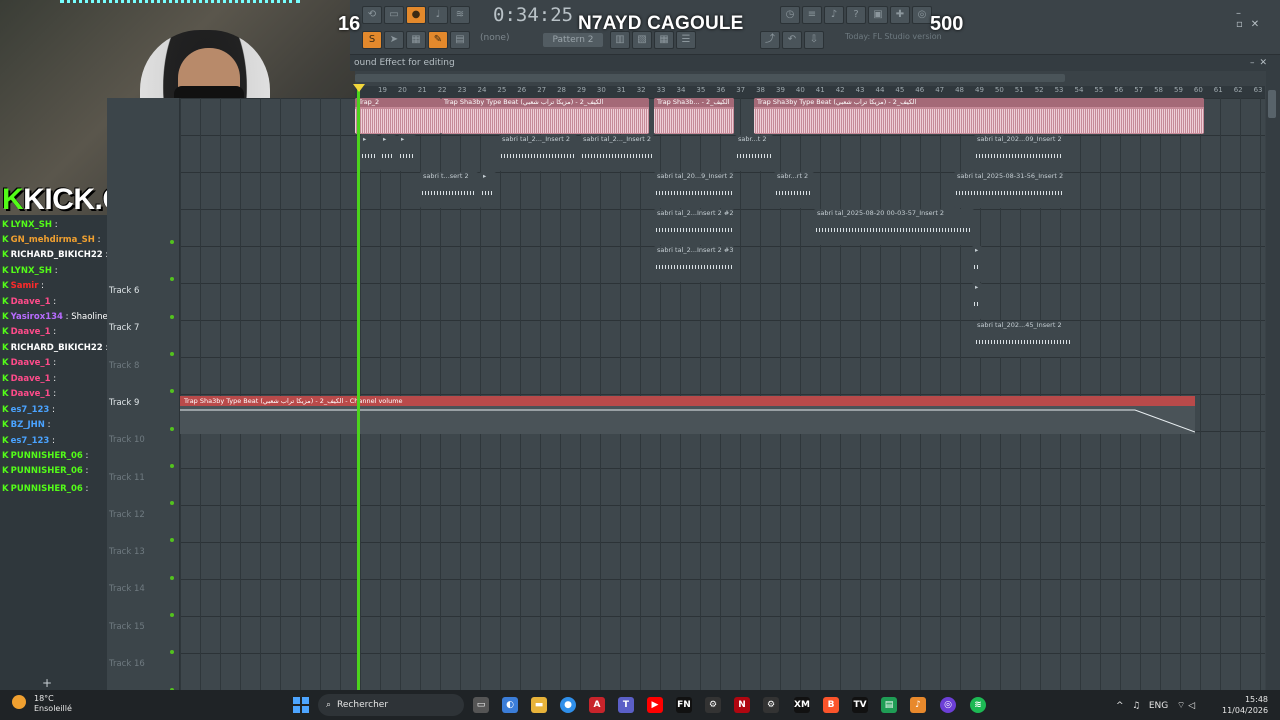 The height and width of the screenshot is (720, 1280). I want to click on audio-clip: sabri tal_20...9_Insert 2, so click(694, 190).